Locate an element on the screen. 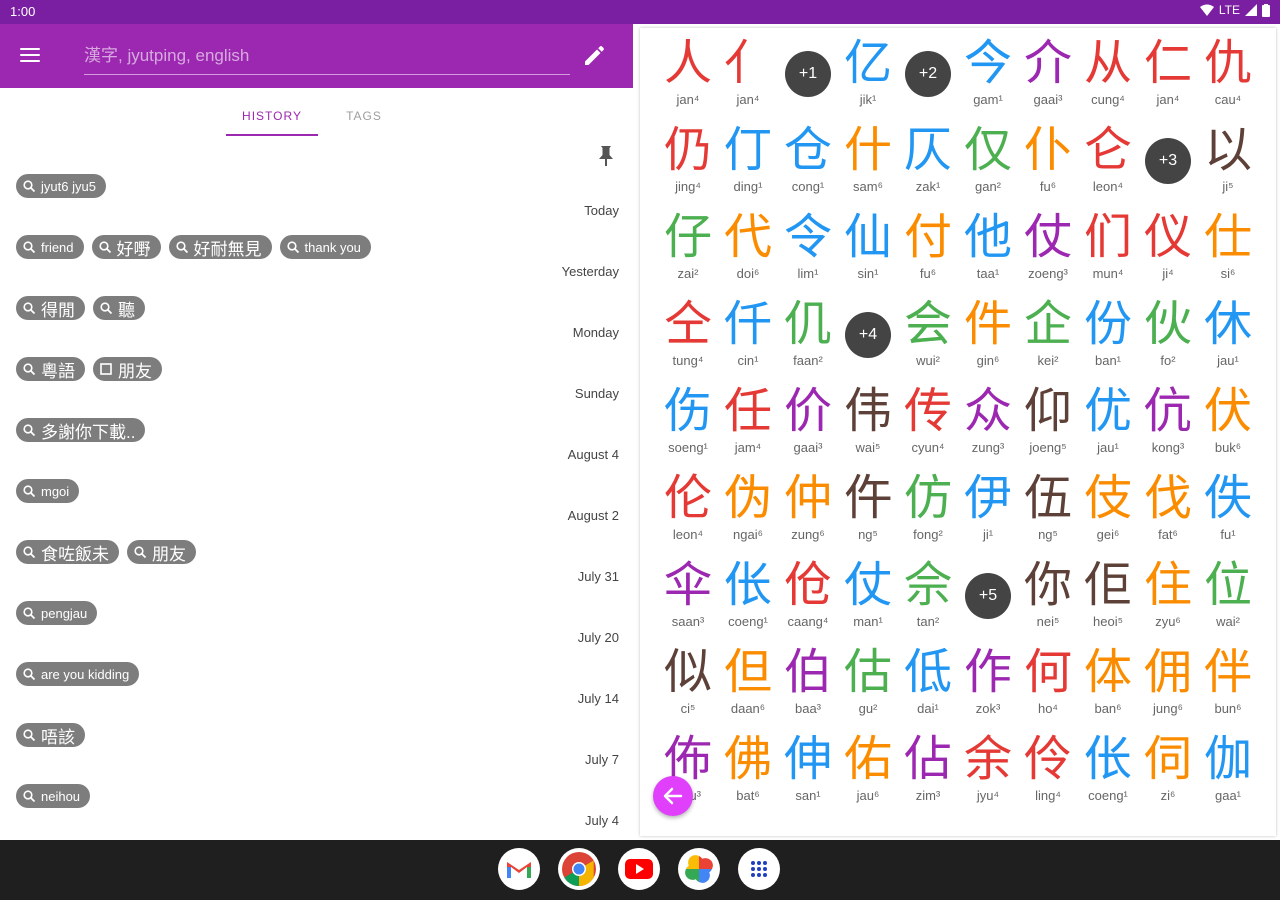 This screenshot has width=1280, height=900. character-cell: 仗 zoeng³ is located at coordinates (1048, 249).